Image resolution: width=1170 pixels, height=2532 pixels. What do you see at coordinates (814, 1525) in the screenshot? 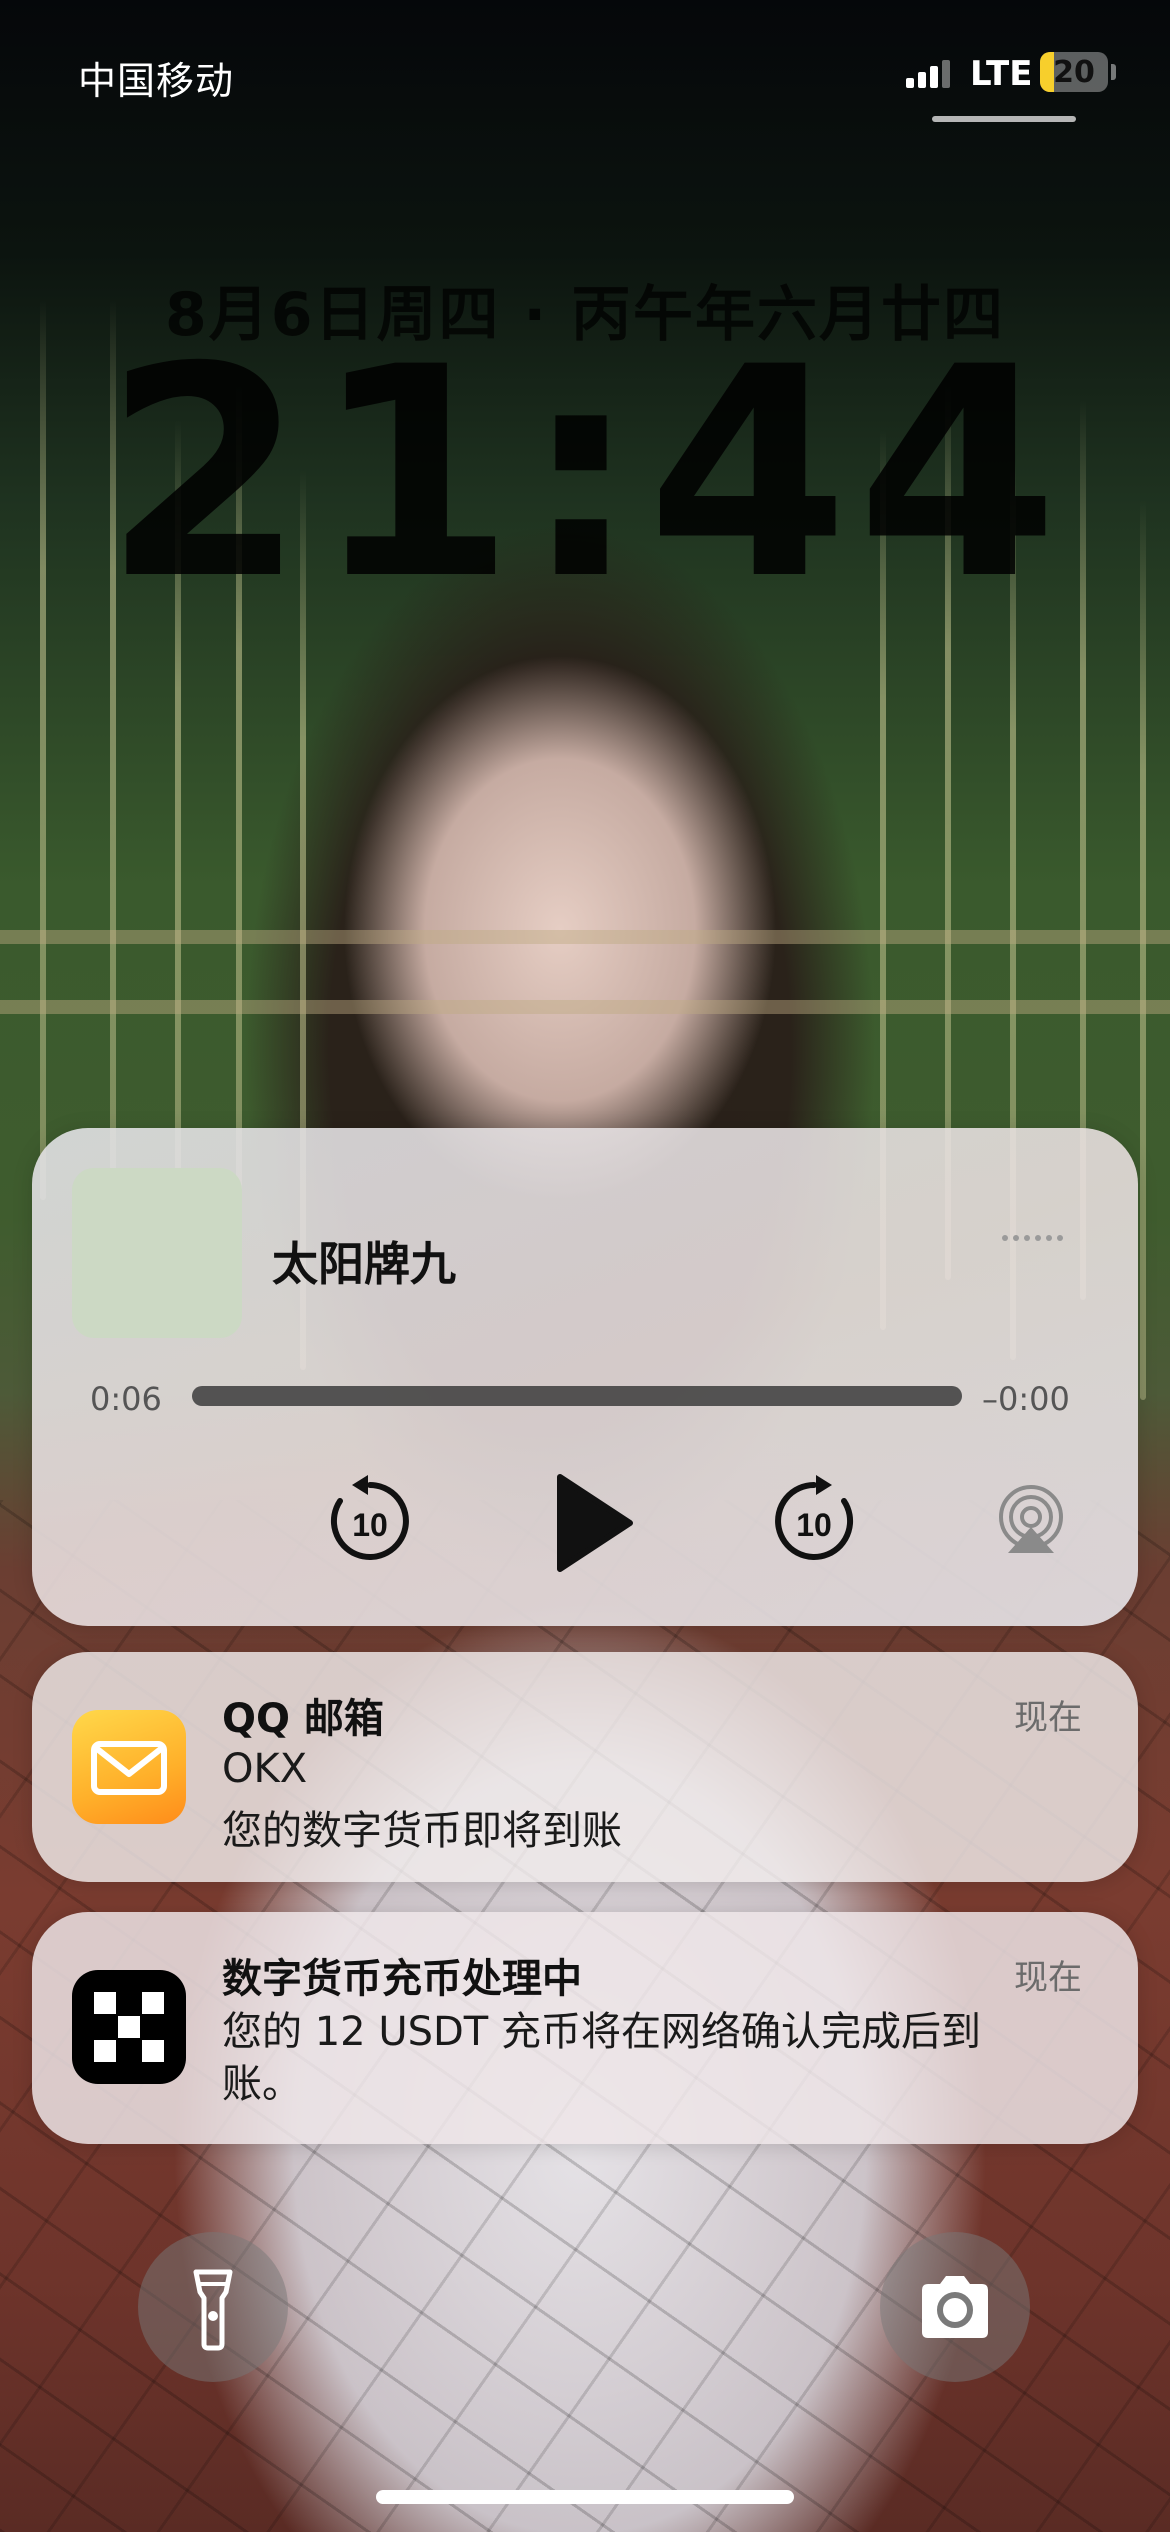
I see `skip-forward-seconds: 10` at bounding box center [814, 1525].